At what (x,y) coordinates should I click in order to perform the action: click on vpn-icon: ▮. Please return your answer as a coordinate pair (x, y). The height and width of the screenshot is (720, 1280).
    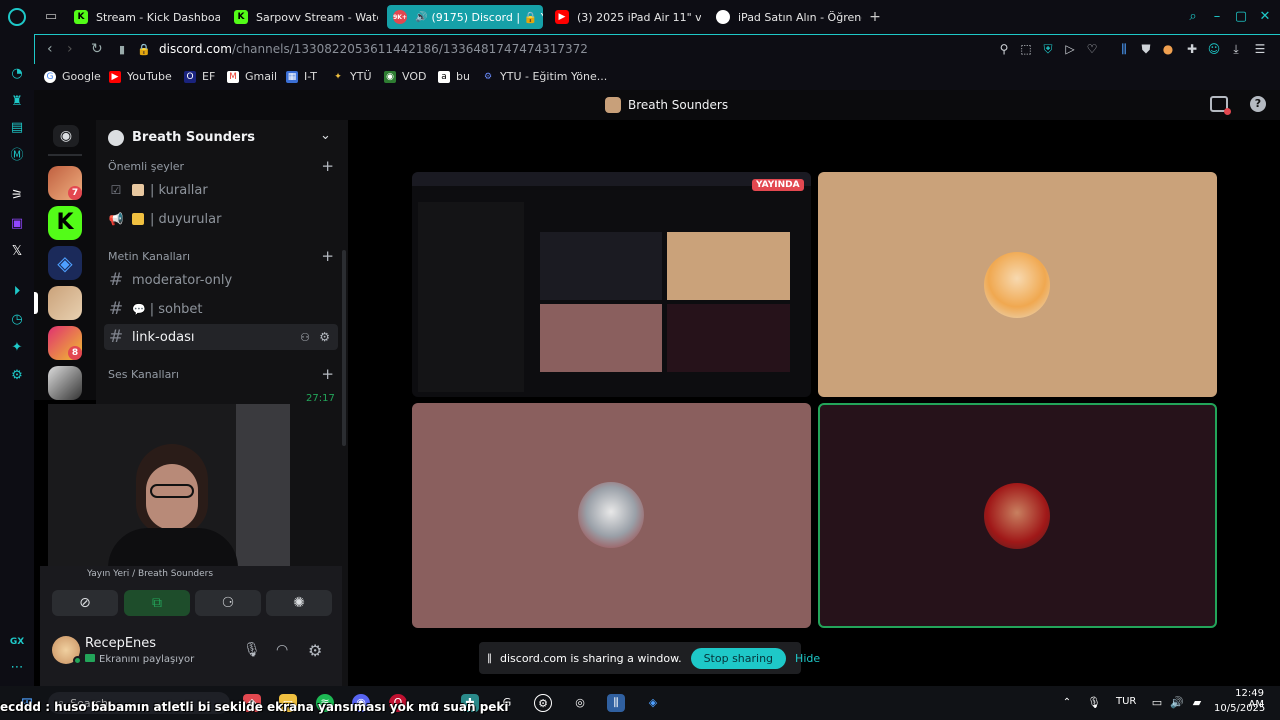
    Looking at the image, I should click on (122, 49).